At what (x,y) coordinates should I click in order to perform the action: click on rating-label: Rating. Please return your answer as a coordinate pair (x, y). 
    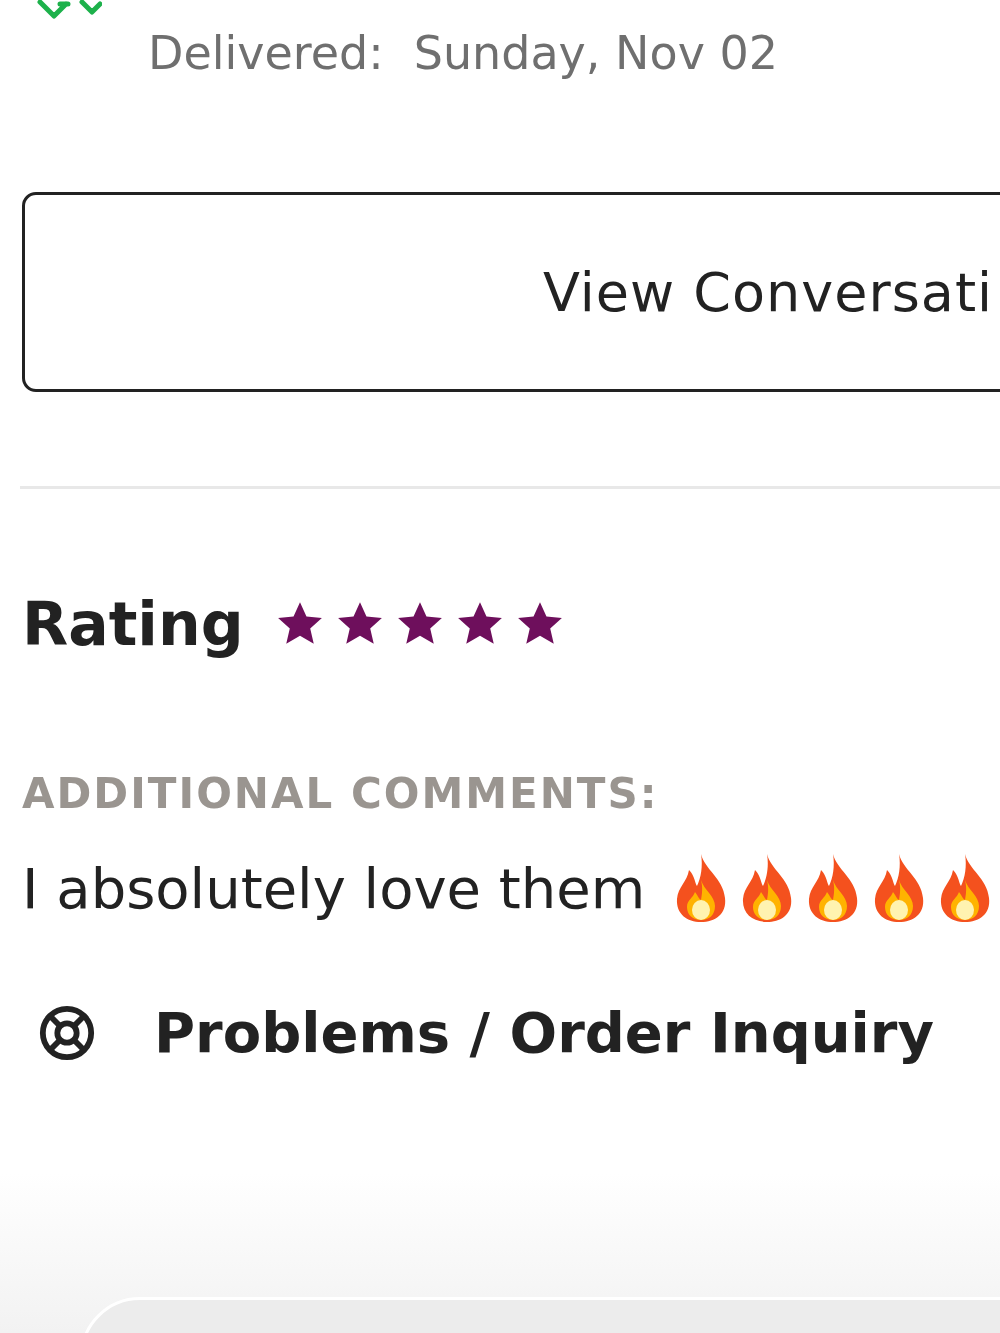
    Looking at the image, I should click on (133, 624).